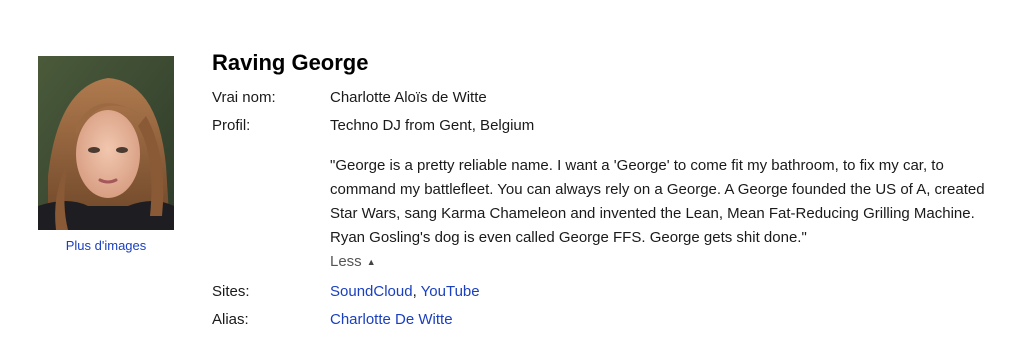 This screenshot has height=345, width=1024. I want to click on sites-value: SoundCloud, YouTube, so click(671, 292).